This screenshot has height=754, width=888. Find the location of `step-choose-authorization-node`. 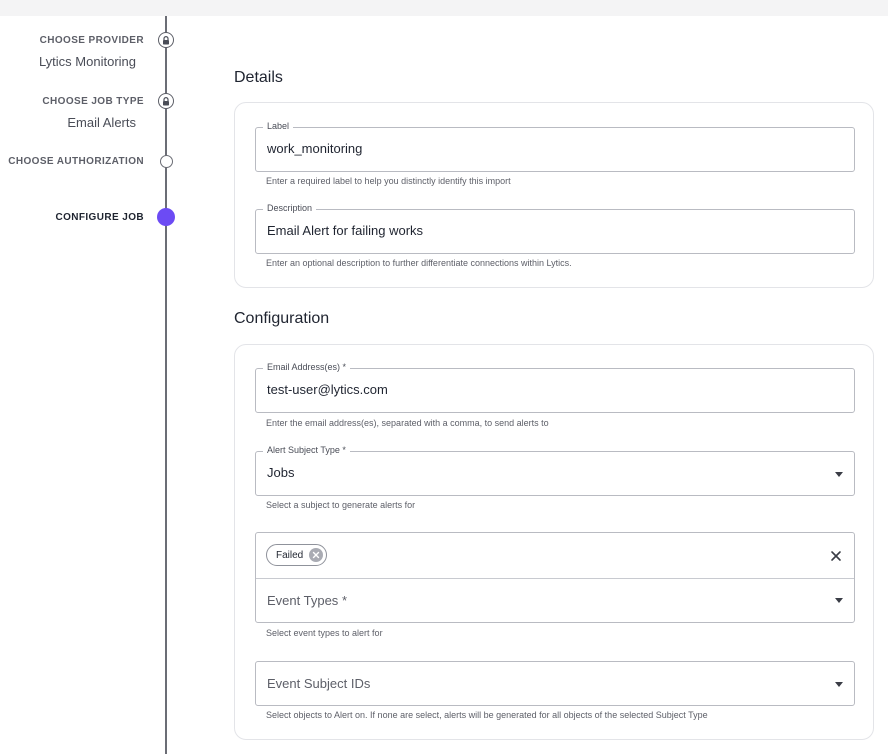

step-choose-authorization-node is located at coordinates (166, 161).